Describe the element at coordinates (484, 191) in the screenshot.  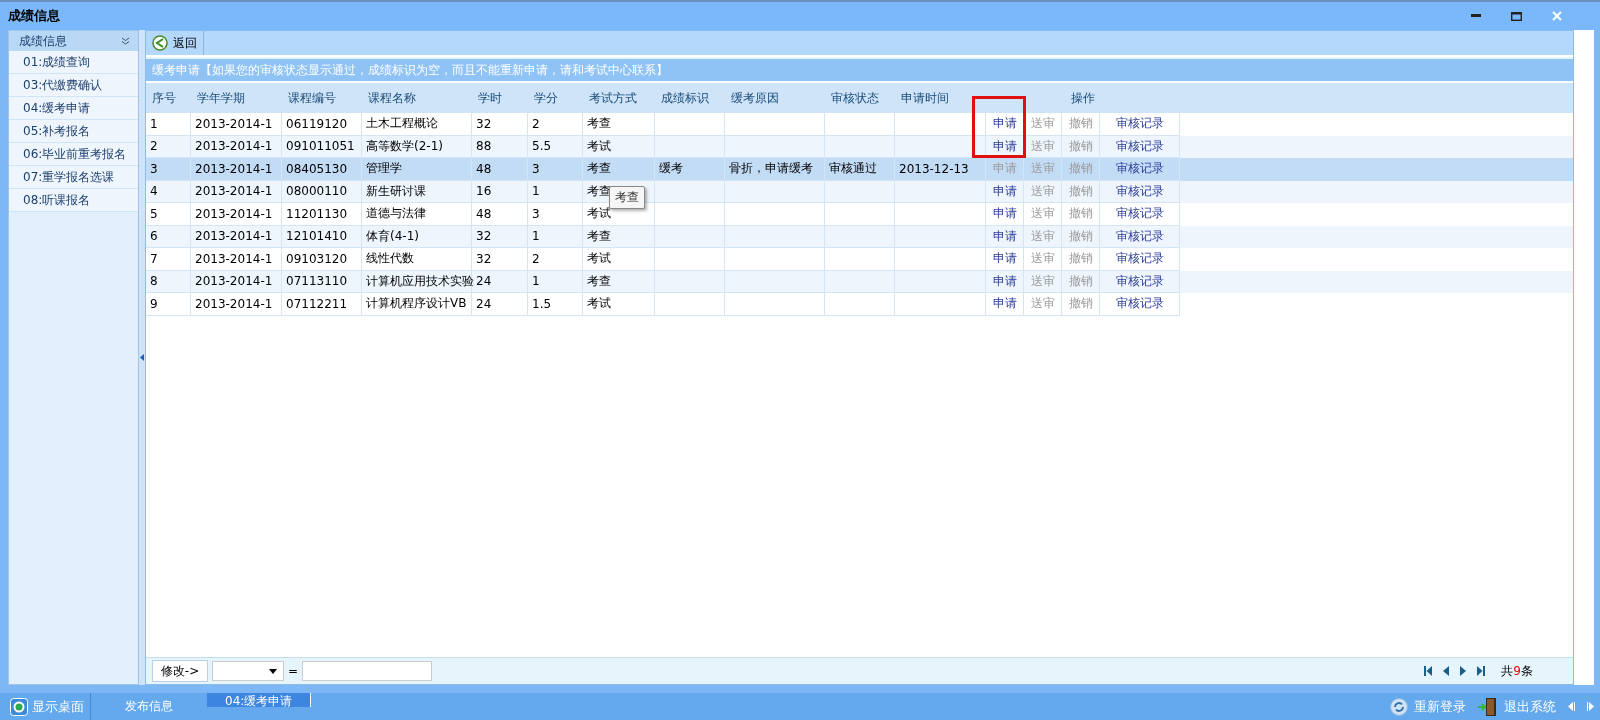
I see `table-cell: 16` at that location.